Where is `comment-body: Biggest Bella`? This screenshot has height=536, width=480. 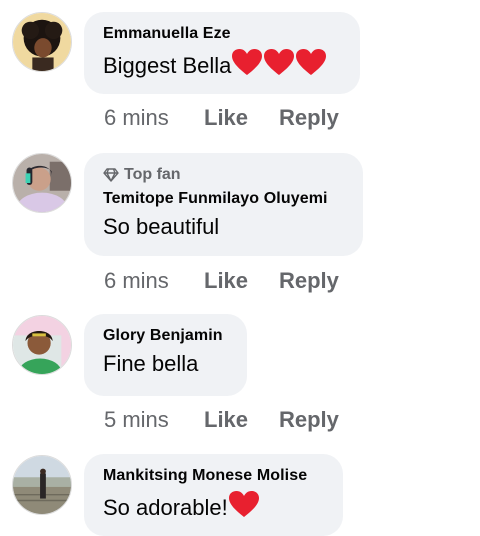
comment-body: Biggest Bella is located at coordinates (167, 65).